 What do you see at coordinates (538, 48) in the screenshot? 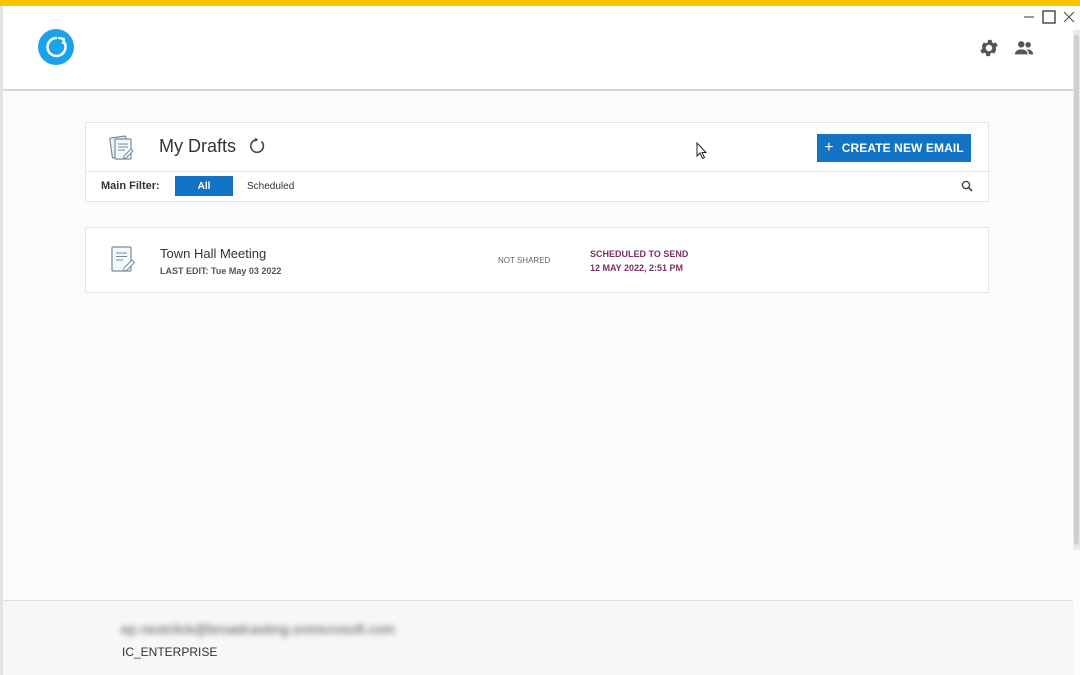
I see `app-header` at bounding box center [538, 48].